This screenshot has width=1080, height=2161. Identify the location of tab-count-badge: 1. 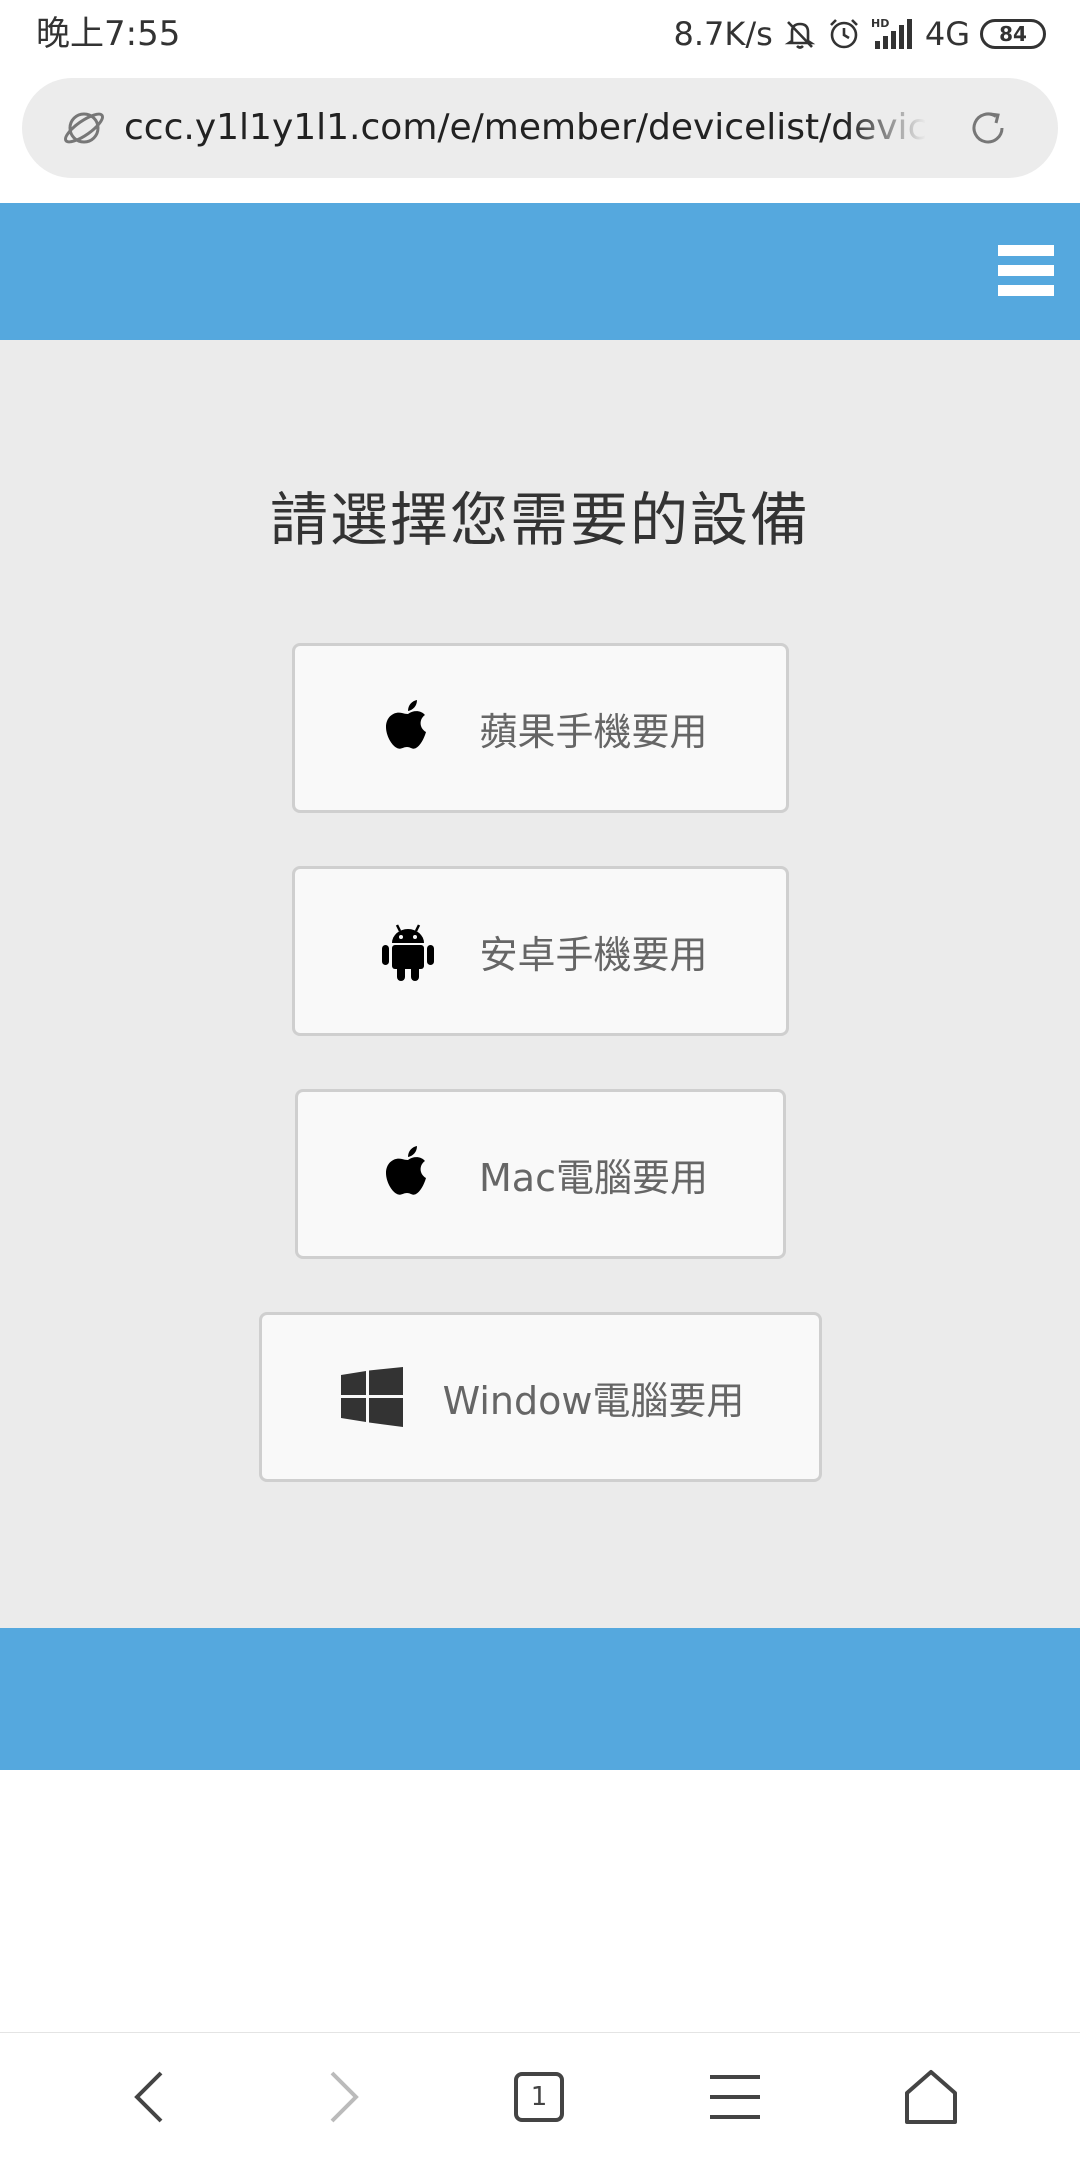
(539, 2097).